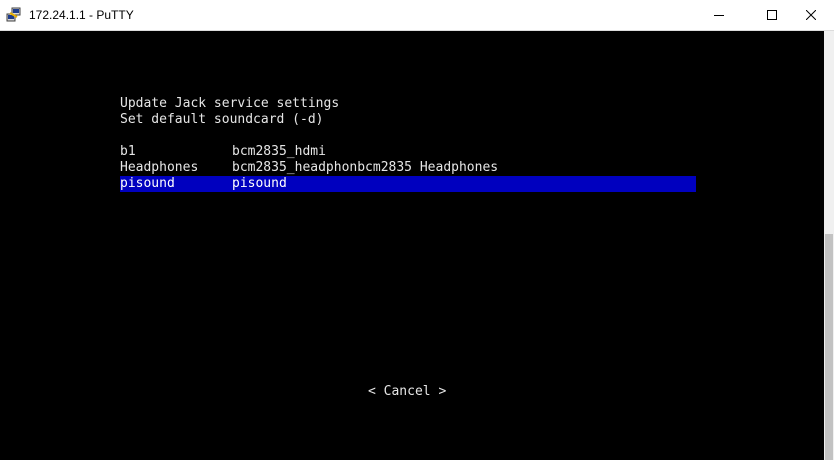 The image size is (834, 460). What do you see at coordinates (230, 103) in the screenshot?
I see `dialog-title: Update Jack service settings` at bounding box center [230, 103].